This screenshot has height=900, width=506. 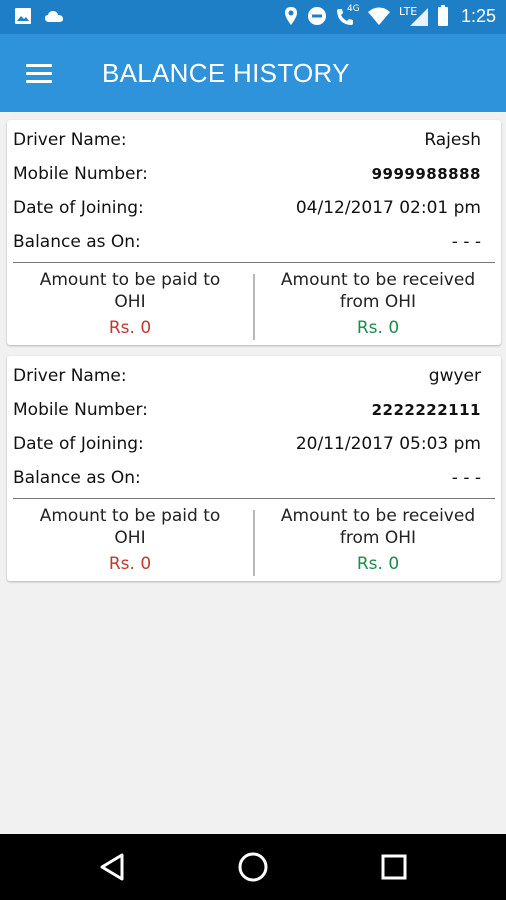 What do you see at coordinates (426, 410) in the screenshot?
I see `mobile-value: 2222222111` at bounding box center [426, 410].